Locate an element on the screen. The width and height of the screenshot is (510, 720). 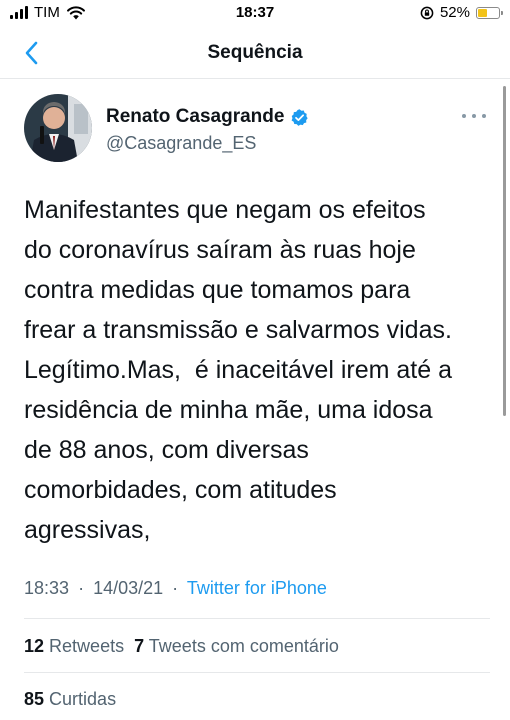
tweet-date: 14/03/21 is located at coordinates (128, 588).